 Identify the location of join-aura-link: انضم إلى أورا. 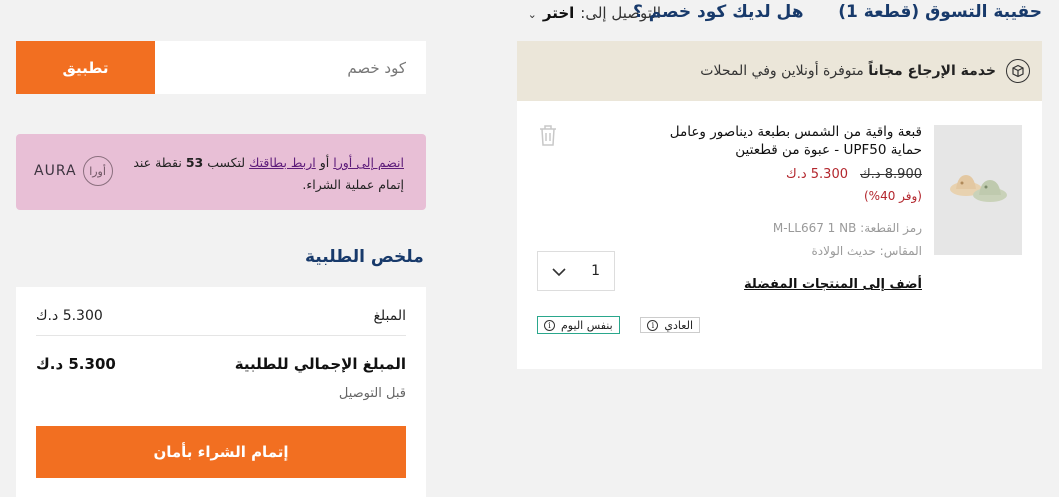
(368, 162).